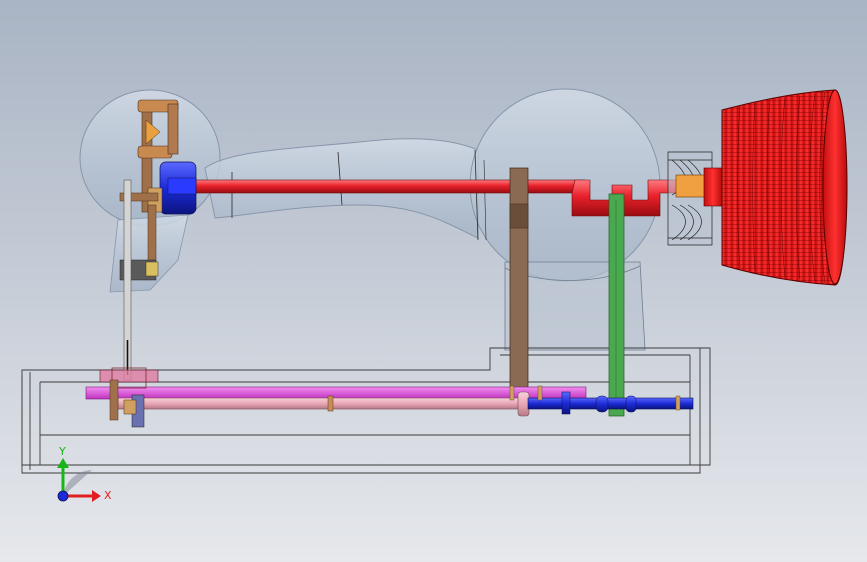  What do you see at coordinates (108, 495) in the screenshot?
I see `x-axis-label: X` at bounding box center [108, 495].